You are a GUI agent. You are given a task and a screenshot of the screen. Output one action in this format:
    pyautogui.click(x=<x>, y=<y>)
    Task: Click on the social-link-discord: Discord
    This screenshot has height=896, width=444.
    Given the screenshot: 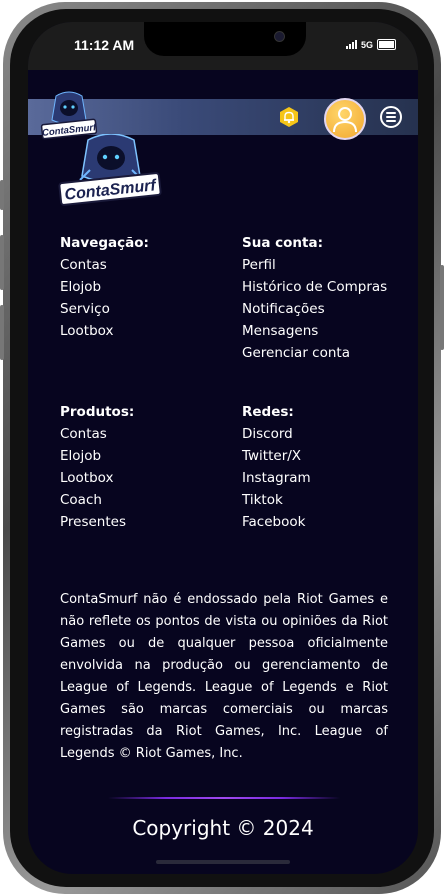 What is the action you would take?
    pyautogui.click(x=276, y=436)
    